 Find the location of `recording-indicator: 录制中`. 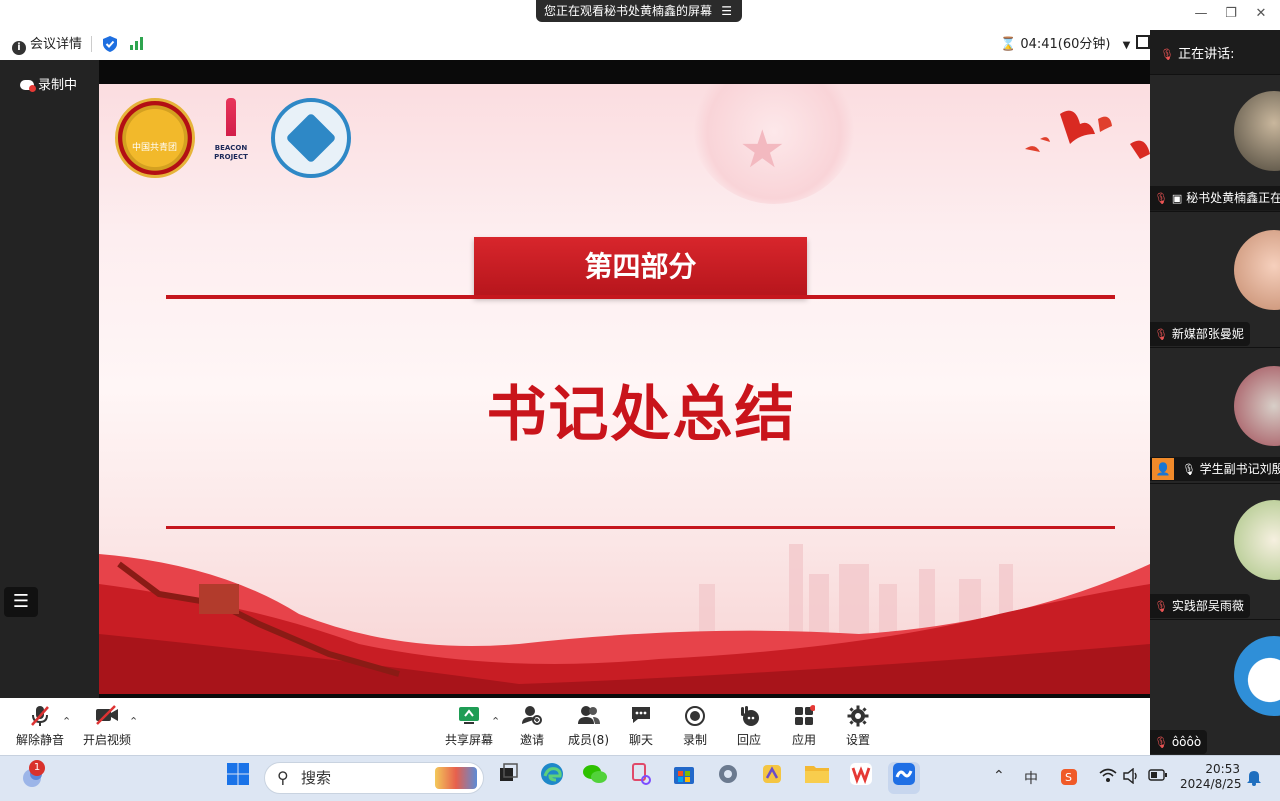

recording-indicator: 录制中 is located at coordinates (48, 83).